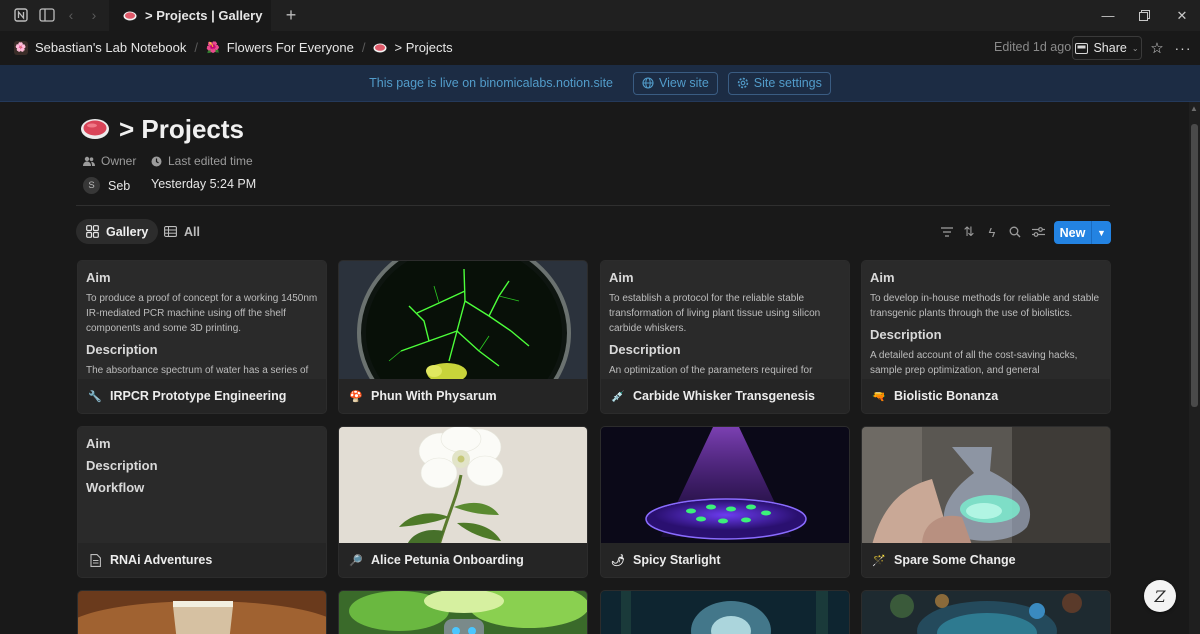 The width and height of the screenshot is (1200, 634). Describe the element at coordinates (290, 47) in the screenshot. I see `breadcrumb-label: Flowers For Everyone` at that location.